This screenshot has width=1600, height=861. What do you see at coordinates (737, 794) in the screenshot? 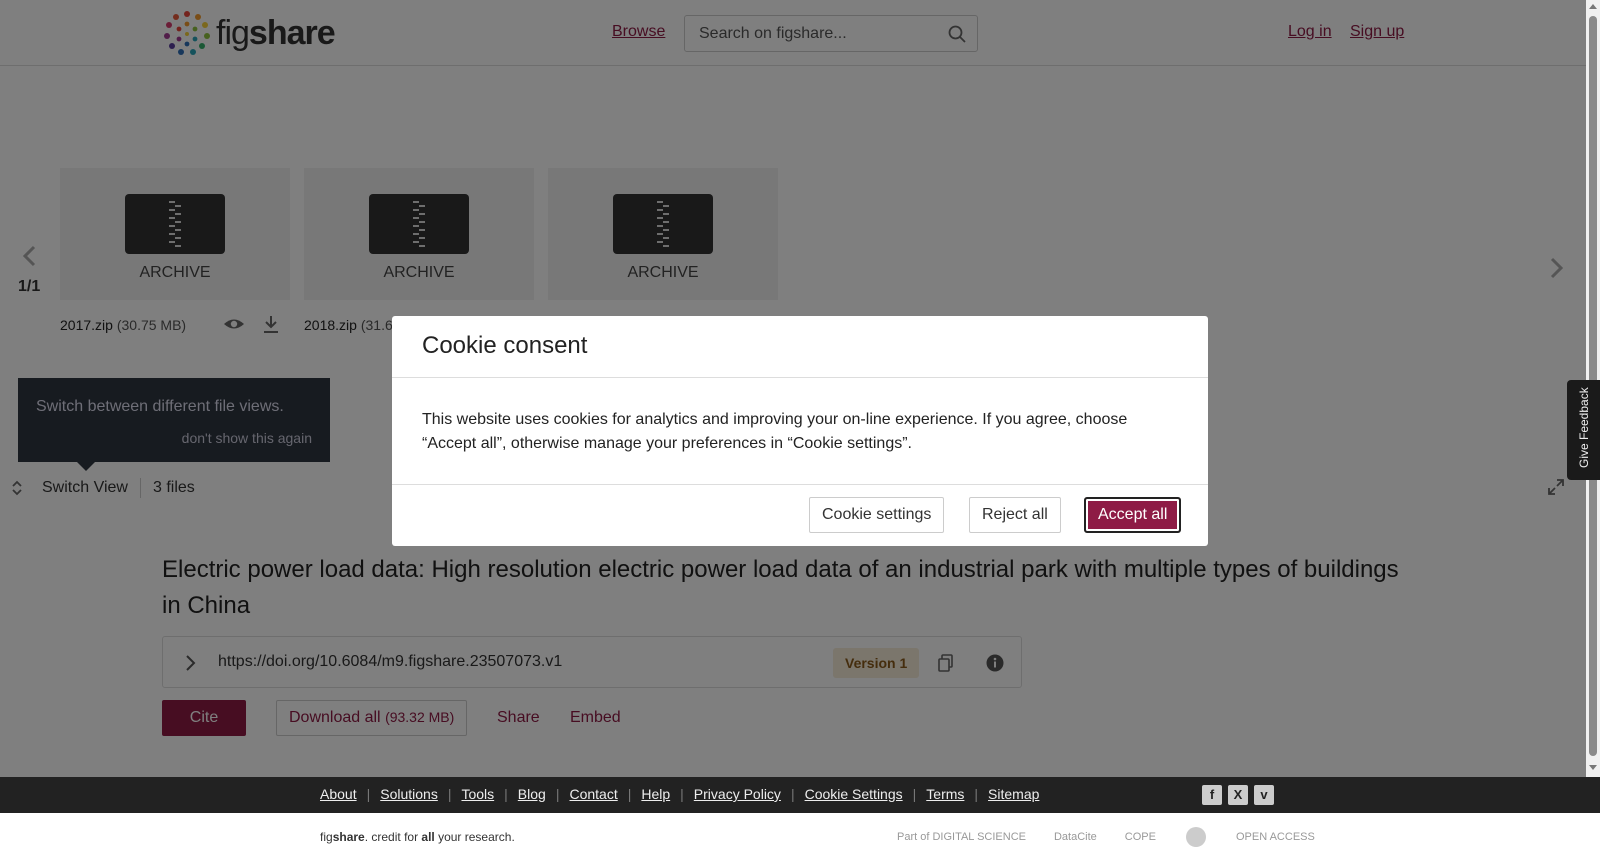
I see `footer-link-privacy-policy: Privacy Policy` at bounding box center [737, 794].